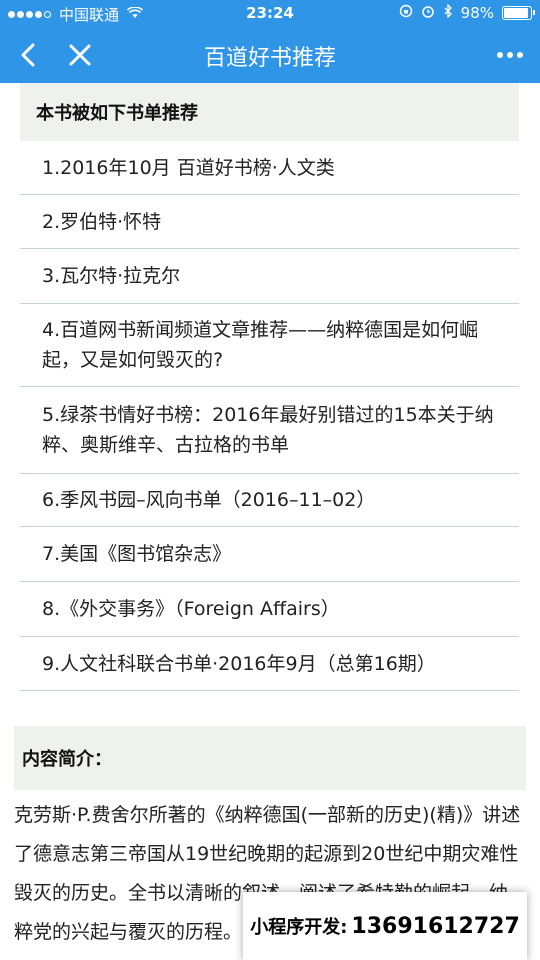 This screenshot has height=960, width=540. Describe the element at coordinates (270, 758) in the screenshot. I see `intro-section-header: 内容简介：` at that location.